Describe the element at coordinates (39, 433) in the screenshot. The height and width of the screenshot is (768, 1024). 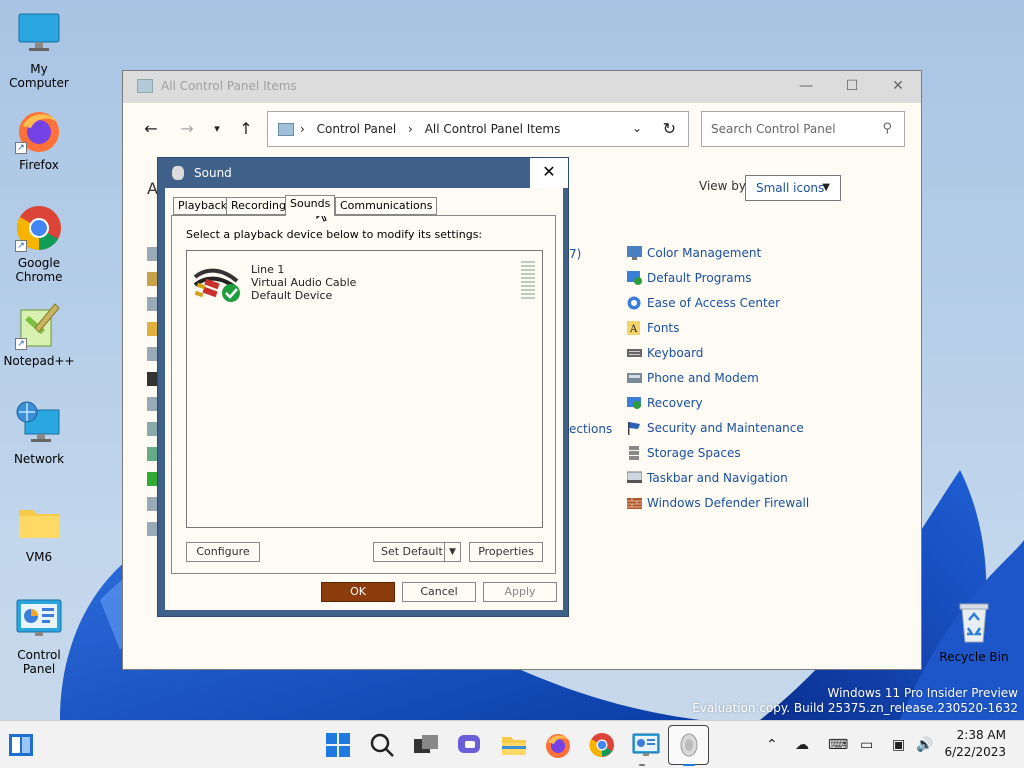
I see `desktop-icon-network: Network` at that location.